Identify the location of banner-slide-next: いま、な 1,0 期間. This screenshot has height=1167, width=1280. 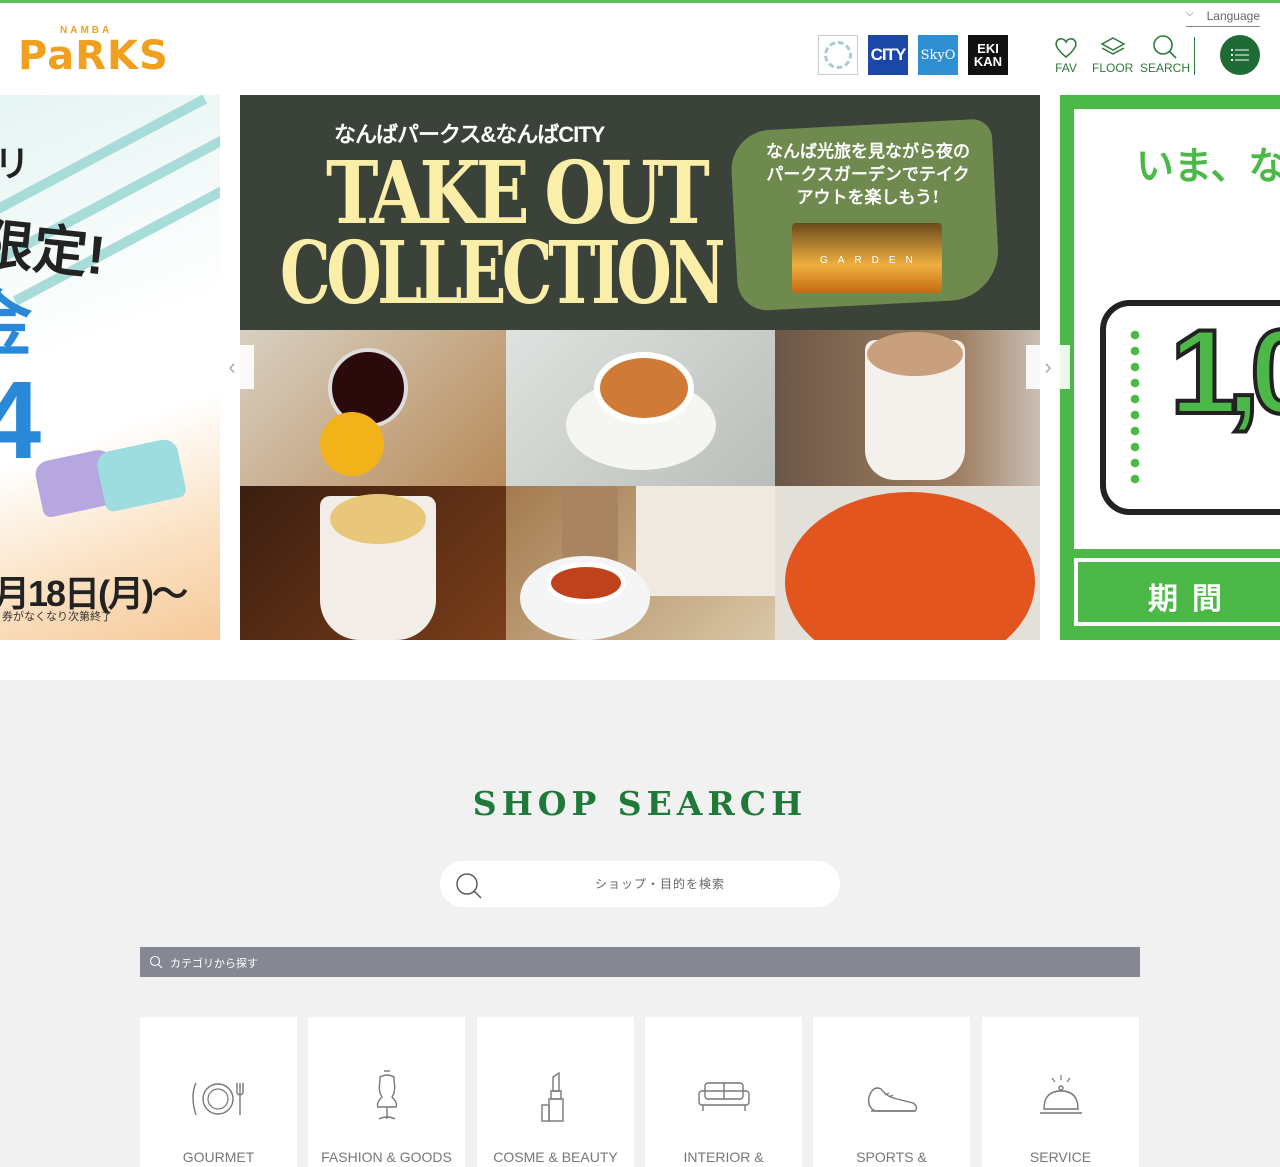
(1170, 367).